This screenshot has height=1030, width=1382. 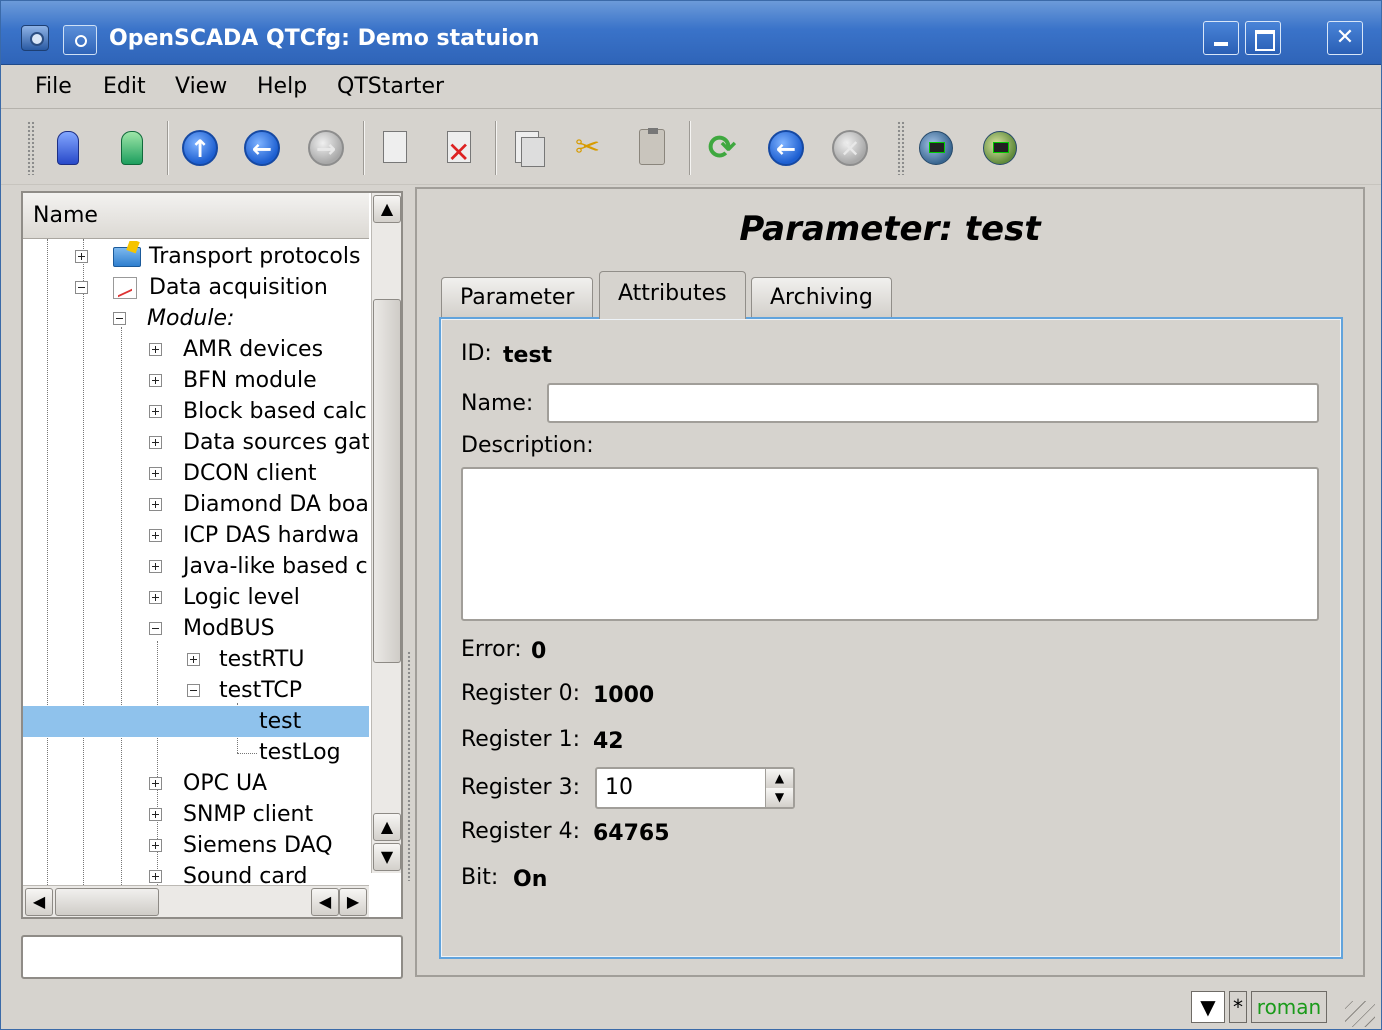 What do you see at coordinates (786, 148) in the screenshot?
I see `start-button: ←` at bounding box center [786, 148].